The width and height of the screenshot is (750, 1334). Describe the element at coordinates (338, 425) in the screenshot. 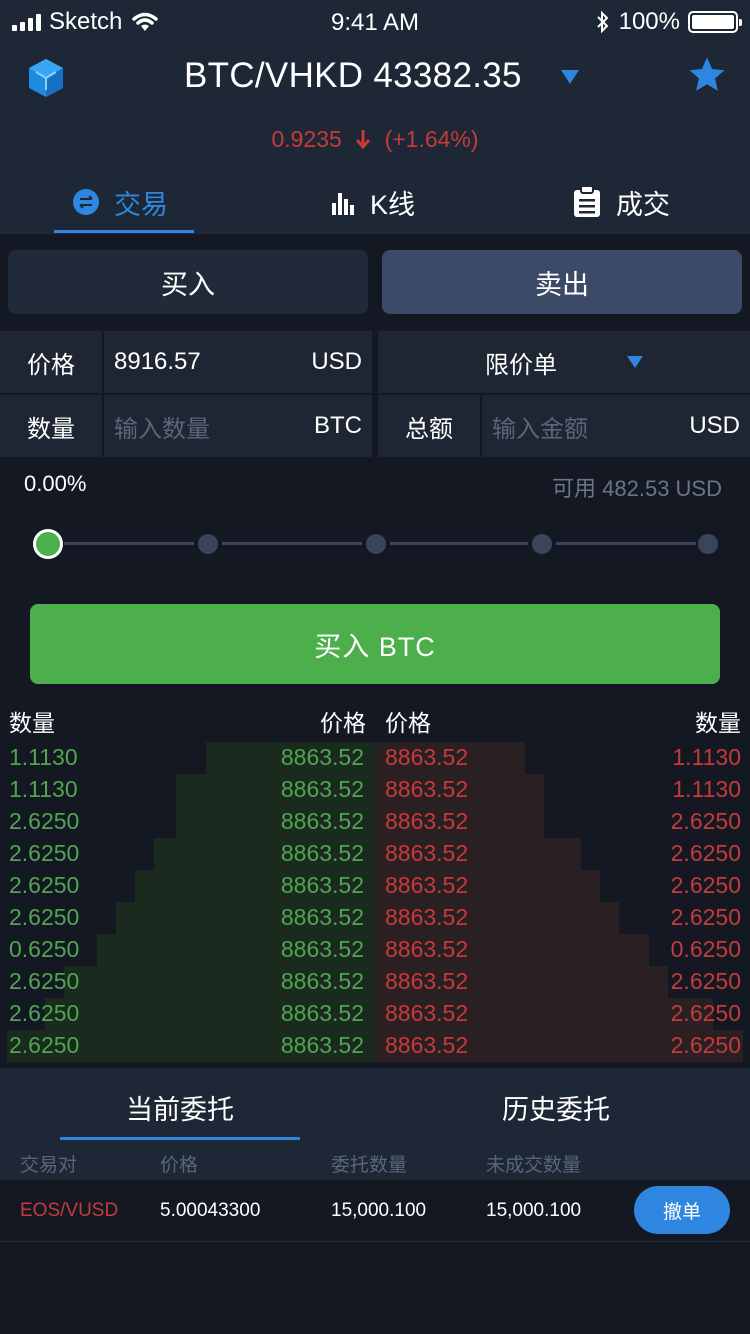

I see `qty-unit: BTC` at that location.